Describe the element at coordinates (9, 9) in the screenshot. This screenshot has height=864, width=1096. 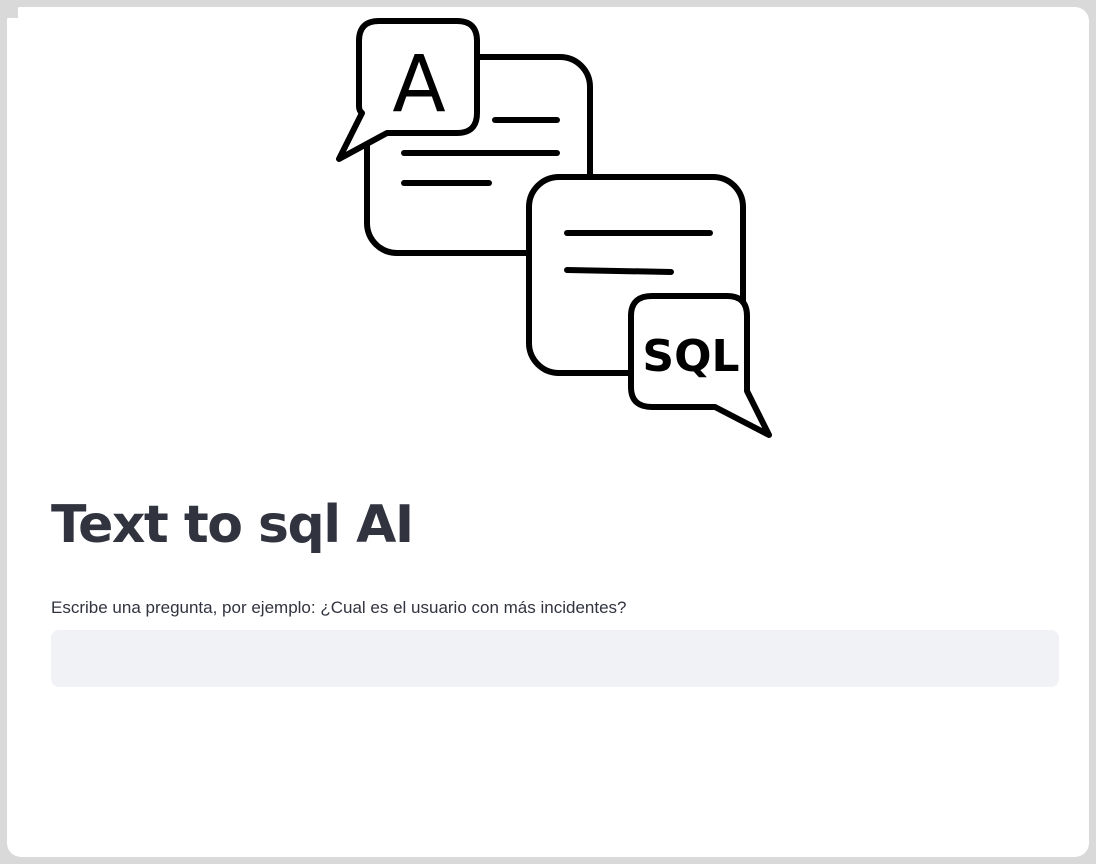
I see `window-corner` at that location.